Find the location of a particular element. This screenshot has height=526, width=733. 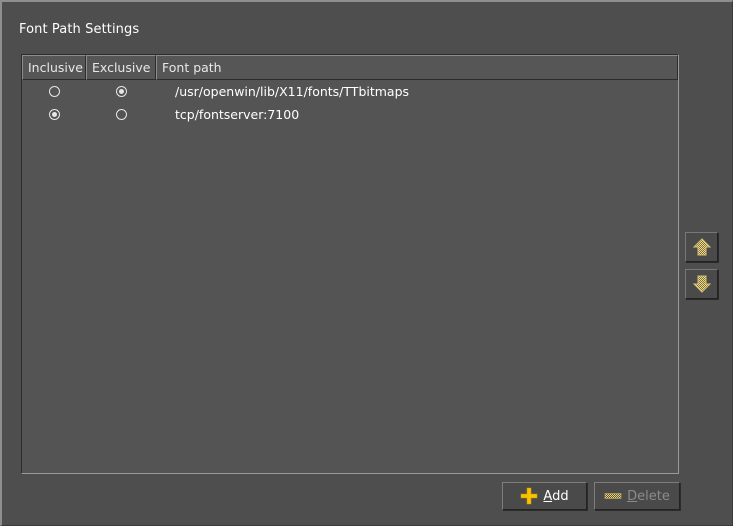

page-title: Font Path Settings is located at coordinates (79, 29).